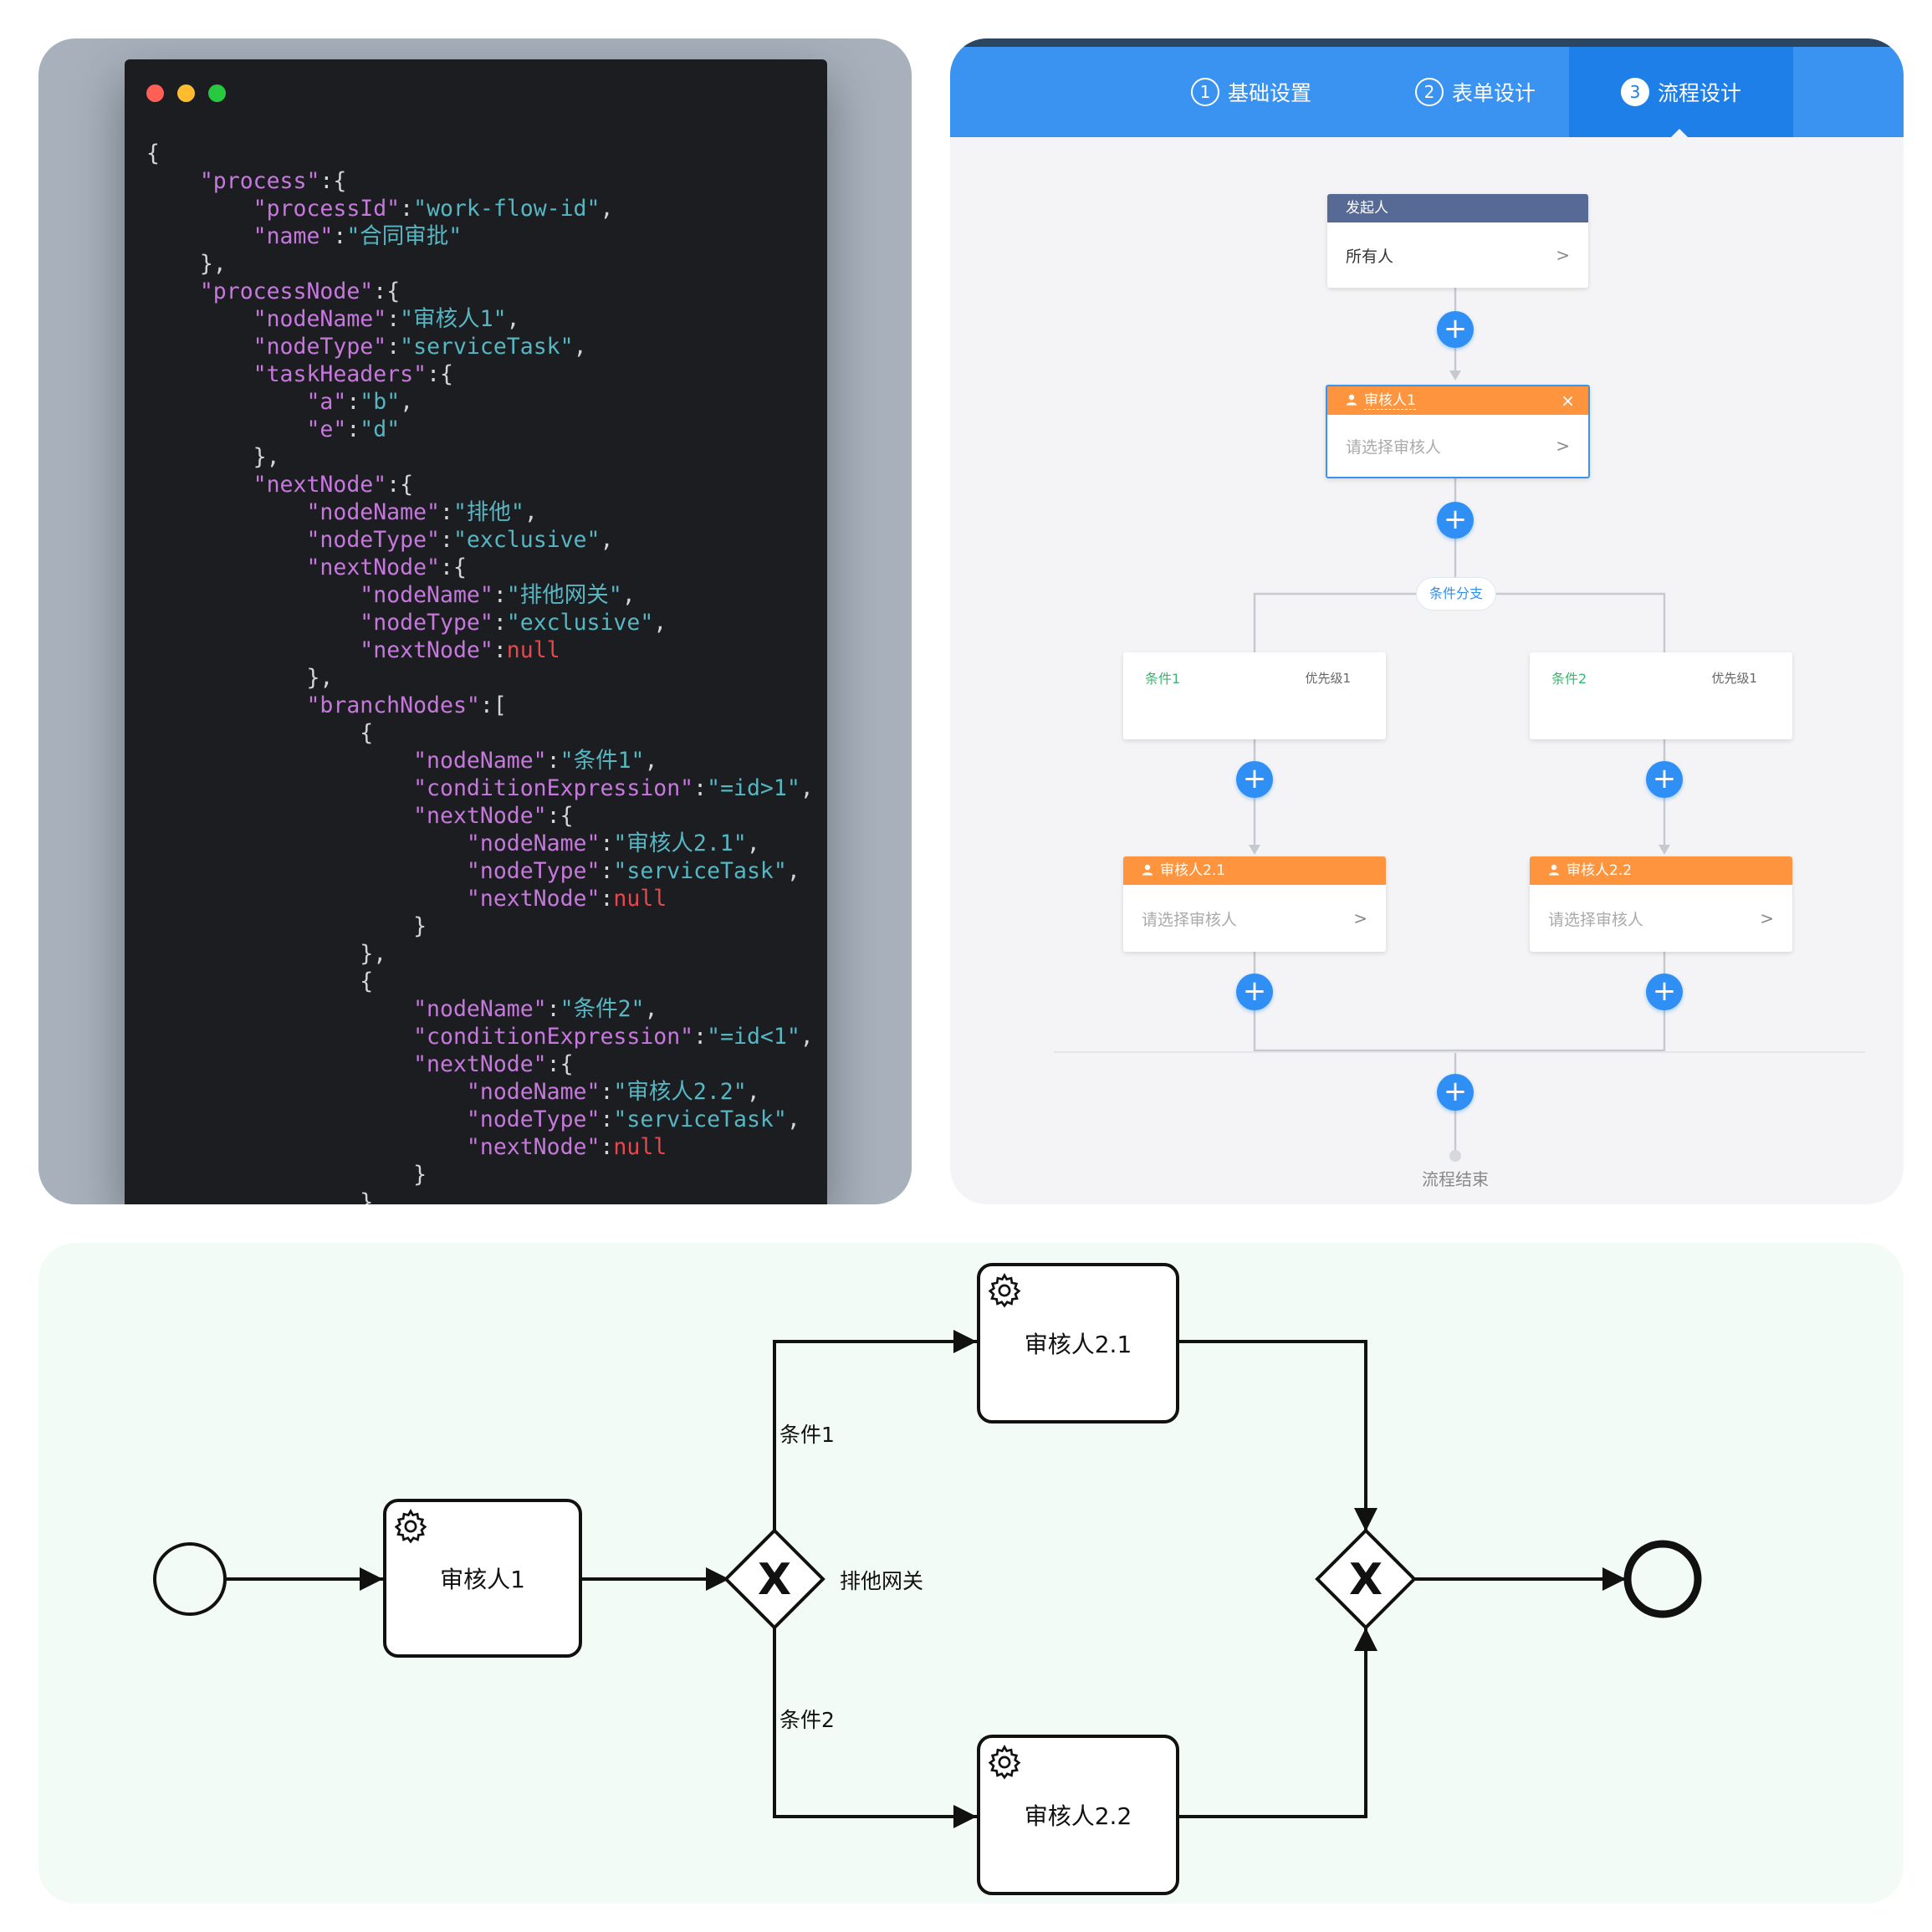 The width and height of the screenshot is (1932, 1932). What do you see at coordinates (1569, 679) in the screenshot?
I see `condition-name: 条件2` at bounding box center [1569, 679].